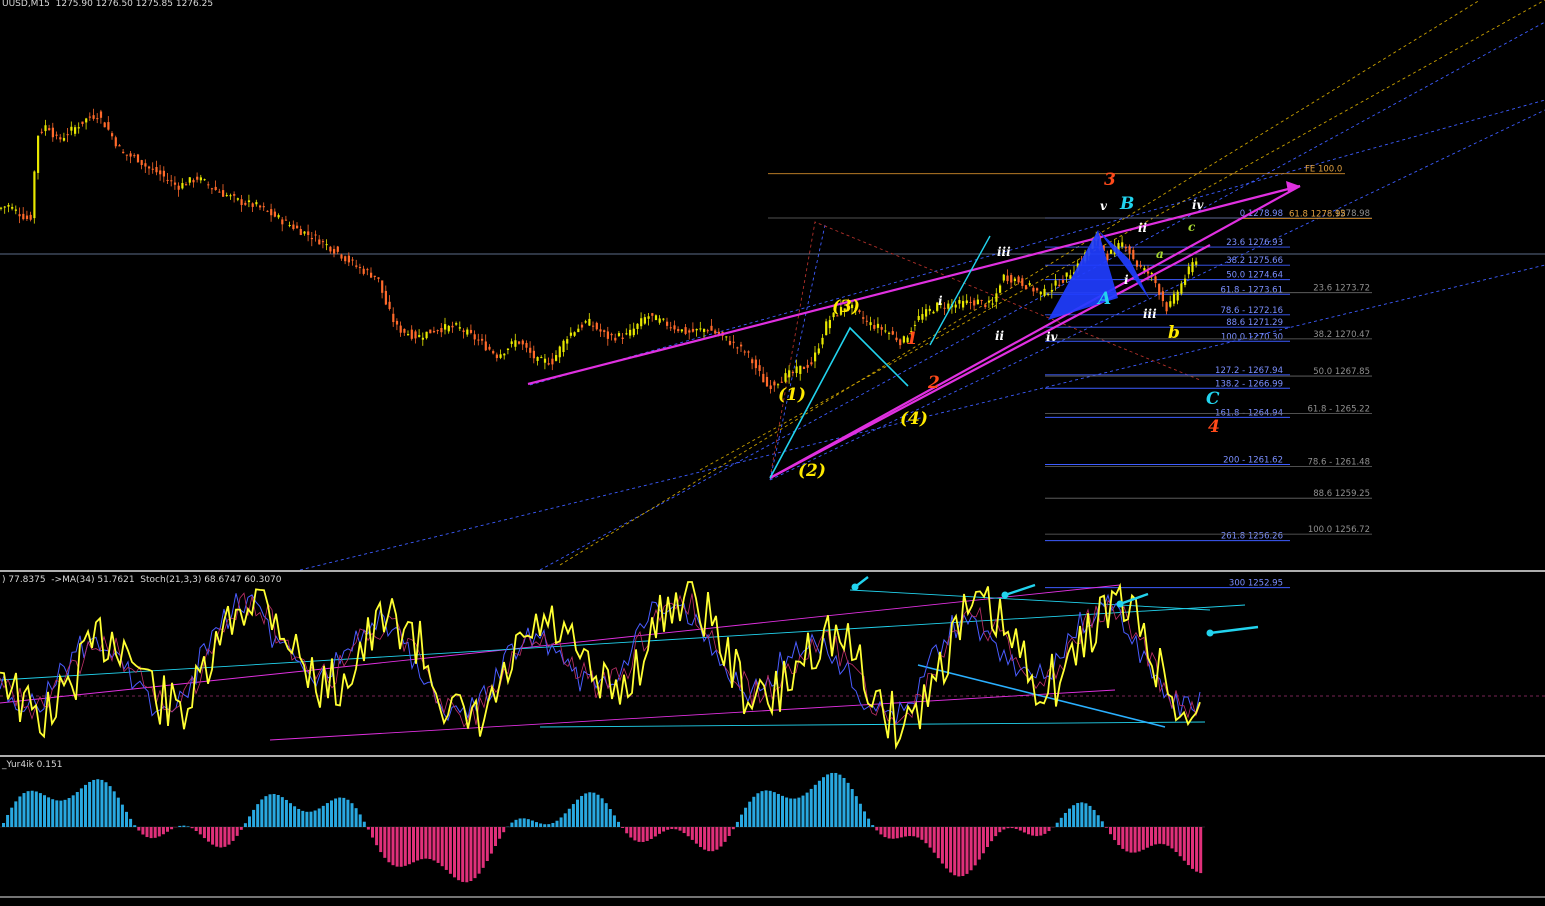 The height and width of the screenshot is (906, 1545). Describe the element at coordinates (1252, 537) in the screenshot. I see `fib-level-label: 261.8 1256.26` at that location.